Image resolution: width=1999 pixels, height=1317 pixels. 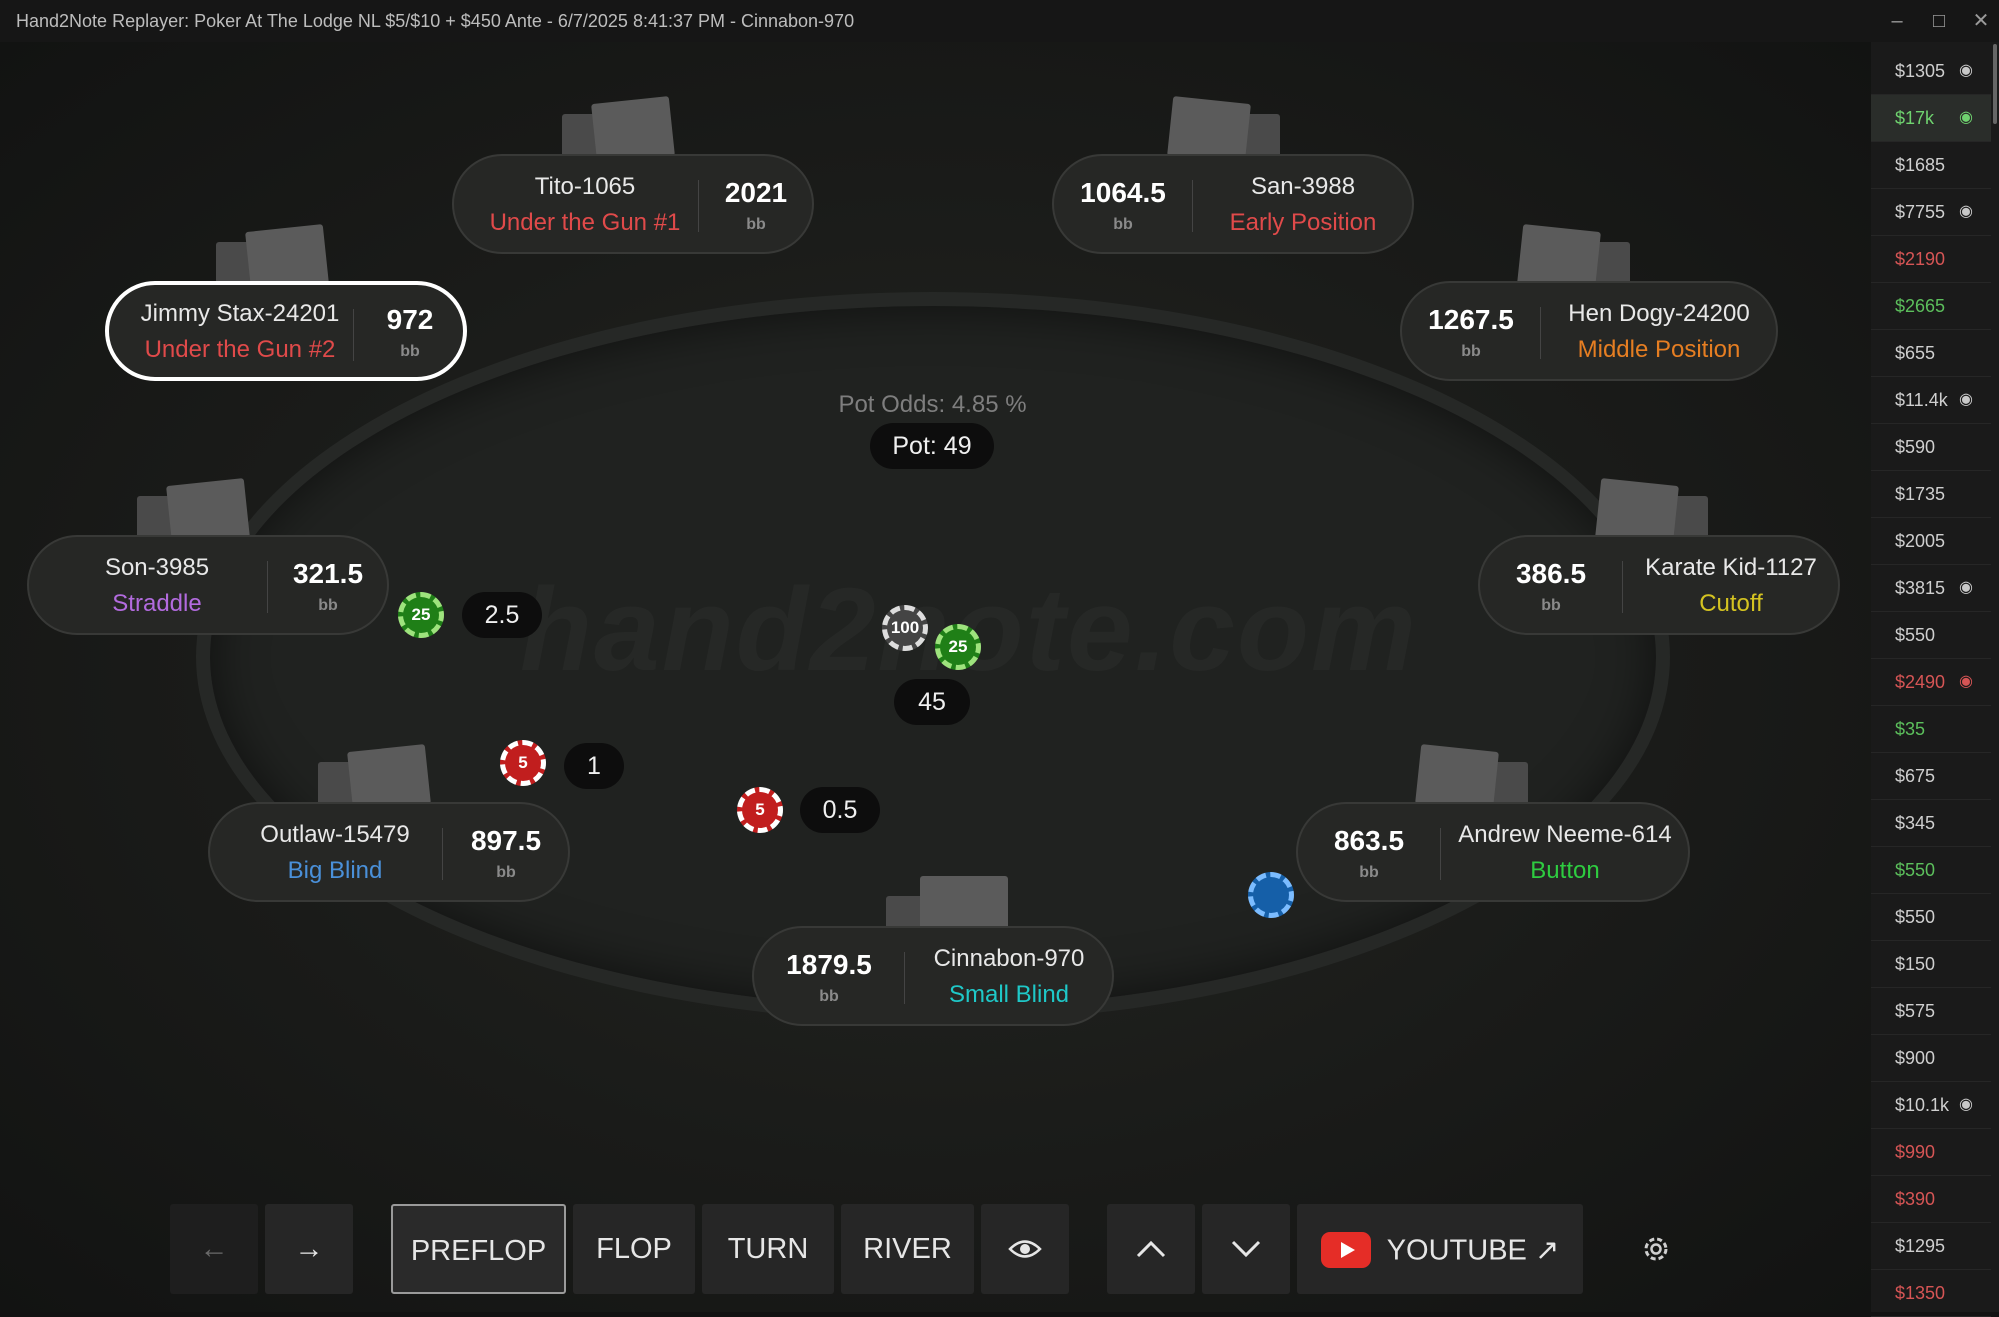 What do you see at coordinates (1931, 1152) in the screenshot?
I see `hand-list-item: $990` at bounding box center [1931, 1152].